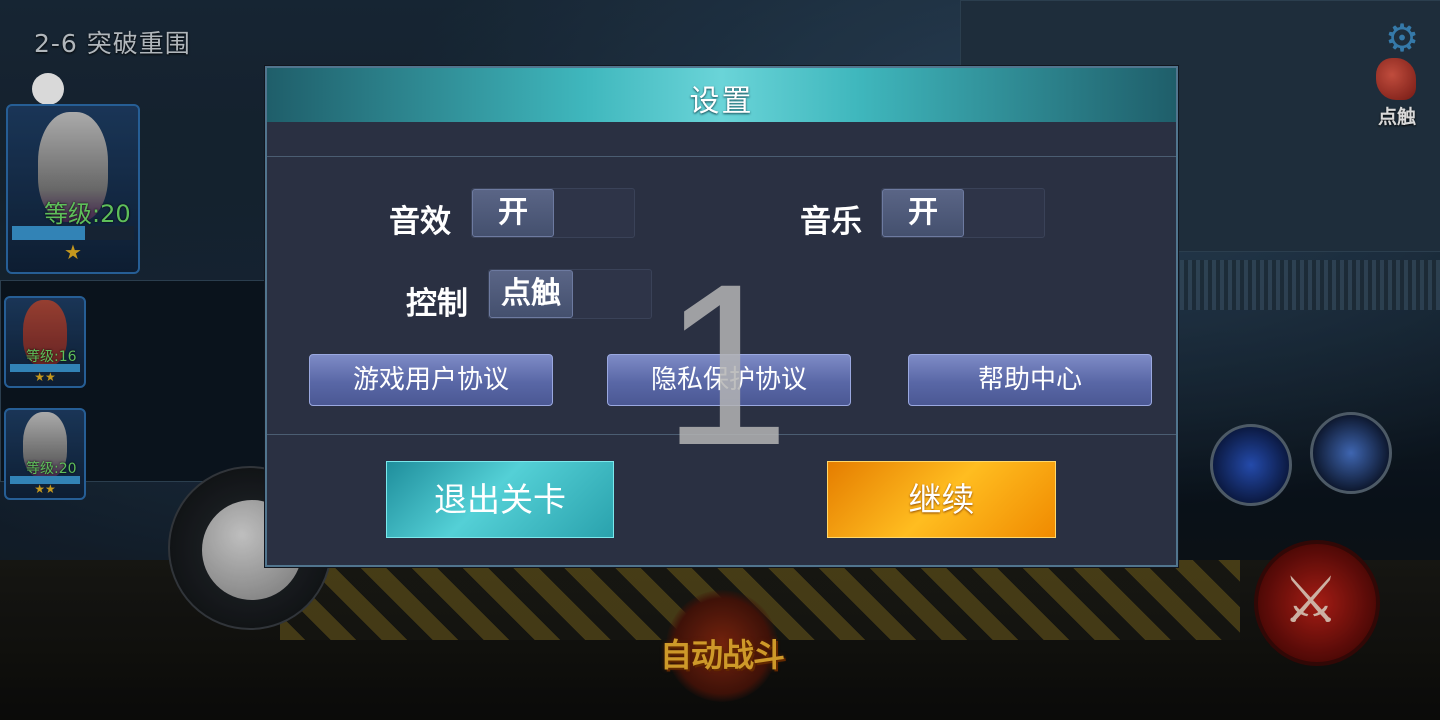 This screenshot has width=1440, height=720. I want to click on overlay-digit: 1, so click(726, 364).